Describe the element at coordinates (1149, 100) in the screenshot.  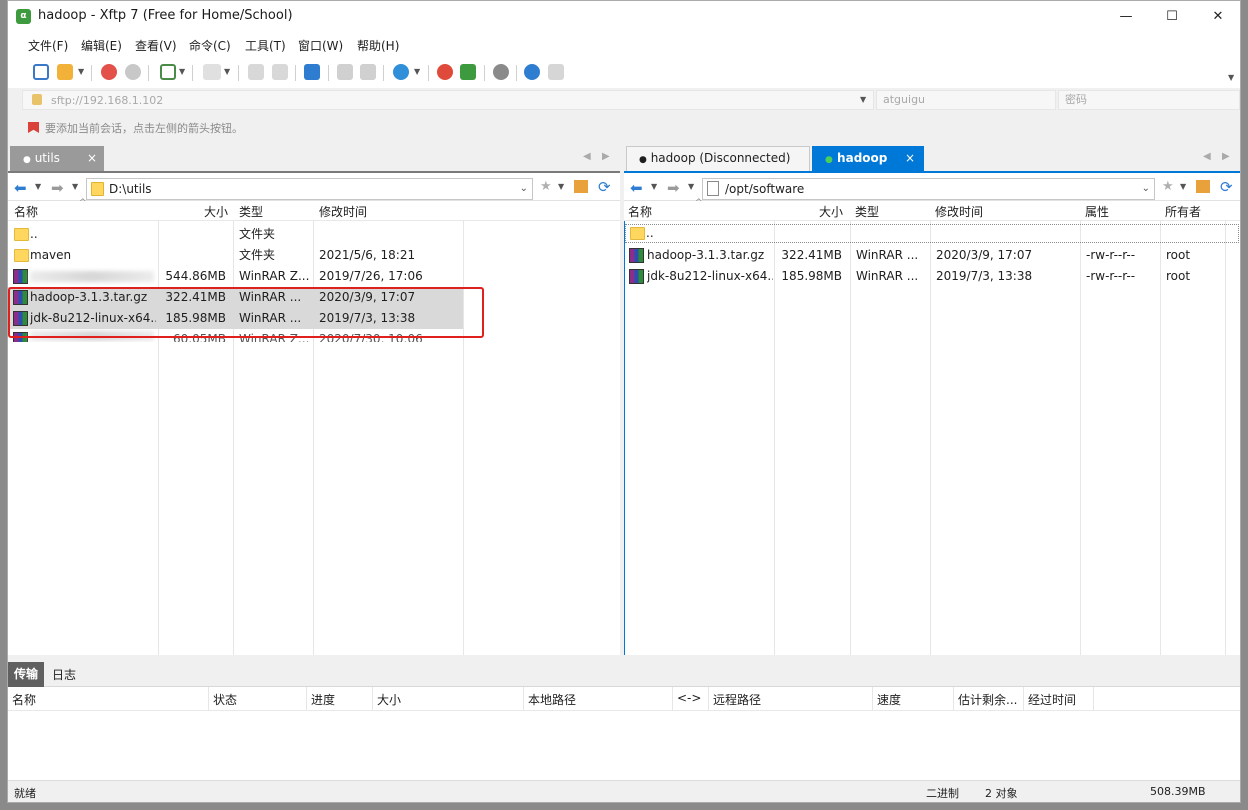
I see `password-input: 密码` at that location.